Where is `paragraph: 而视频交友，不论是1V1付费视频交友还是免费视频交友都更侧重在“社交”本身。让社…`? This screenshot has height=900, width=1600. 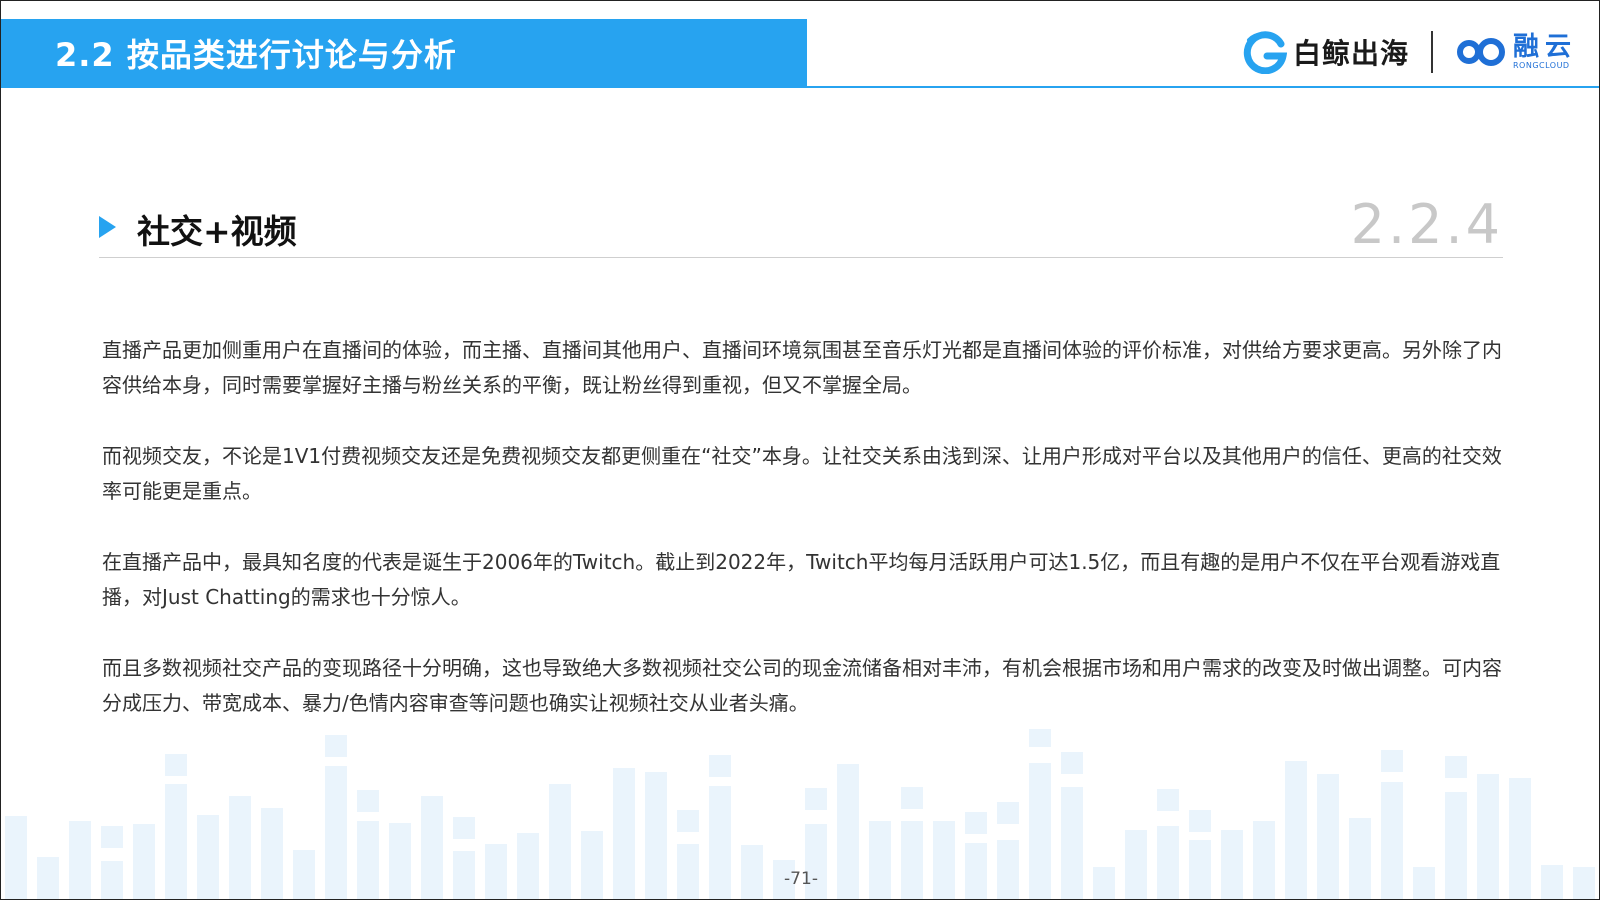 paragraph: 而视频交友，不论是1V1付费视频交友还是免费视频交友都更侧重在“社交”本身。让社… is located at coordinates (802, 473).